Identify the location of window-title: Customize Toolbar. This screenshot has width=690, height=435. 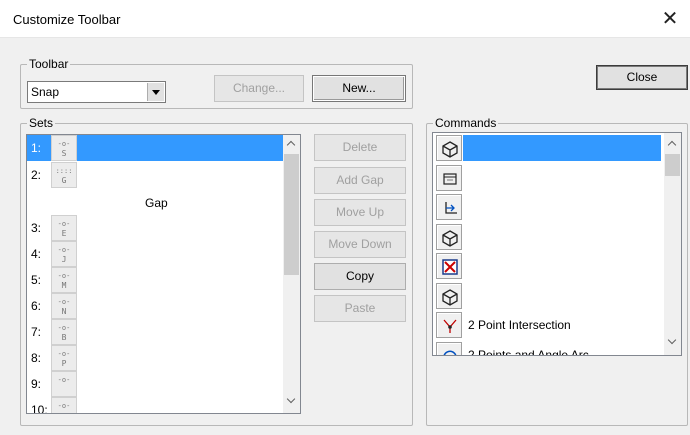
(67, 19).